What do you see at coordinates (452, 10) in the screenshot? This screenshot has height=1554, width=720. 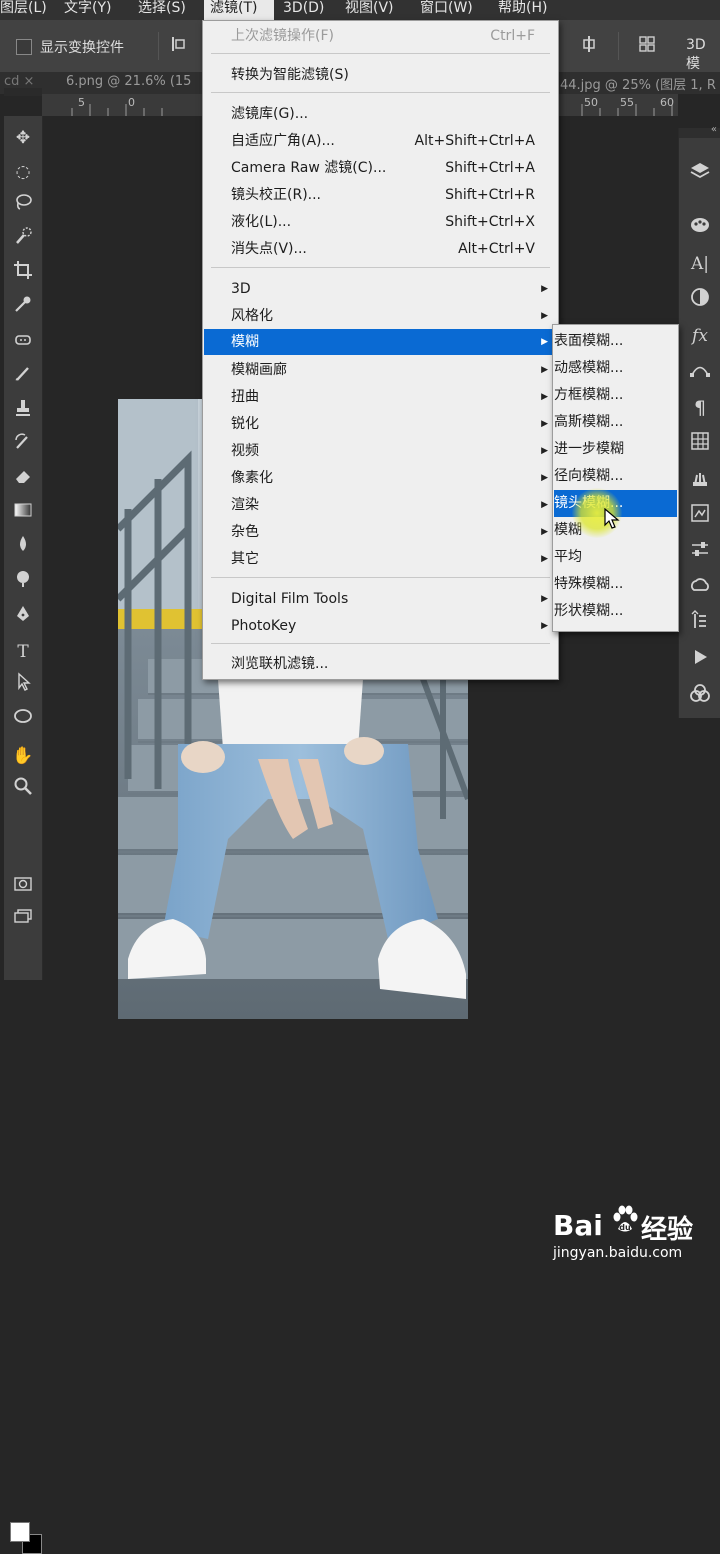 I see `menu-window: 窗口(W)` at bounding box center [452, 10].